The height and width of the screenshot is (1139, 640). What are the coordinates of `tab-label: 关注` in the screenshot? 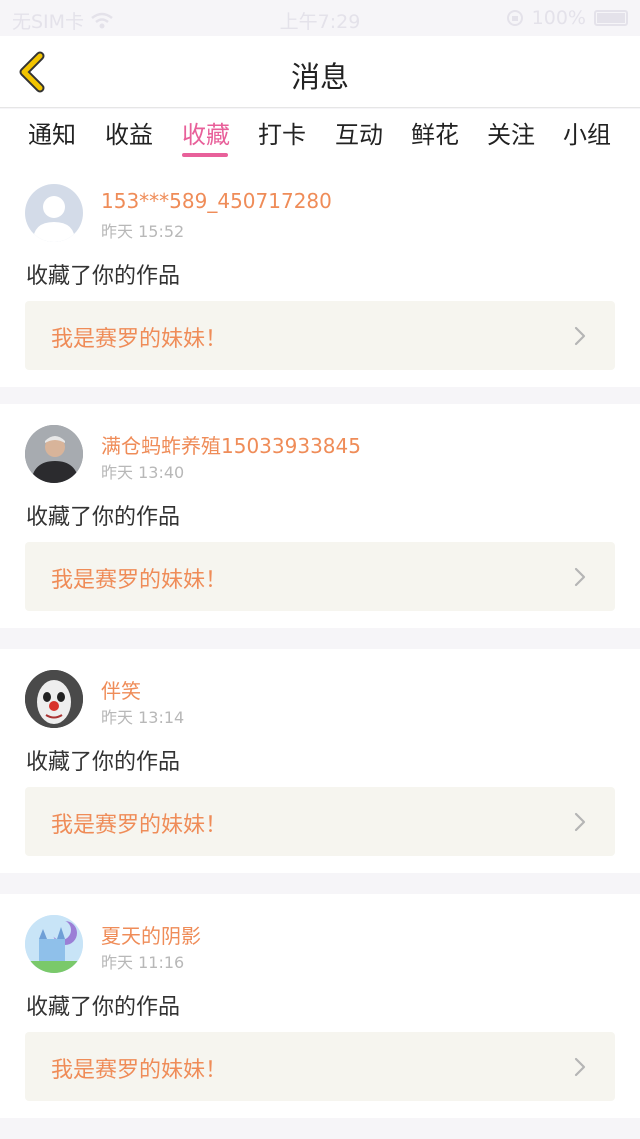 It's located at (511, 135).